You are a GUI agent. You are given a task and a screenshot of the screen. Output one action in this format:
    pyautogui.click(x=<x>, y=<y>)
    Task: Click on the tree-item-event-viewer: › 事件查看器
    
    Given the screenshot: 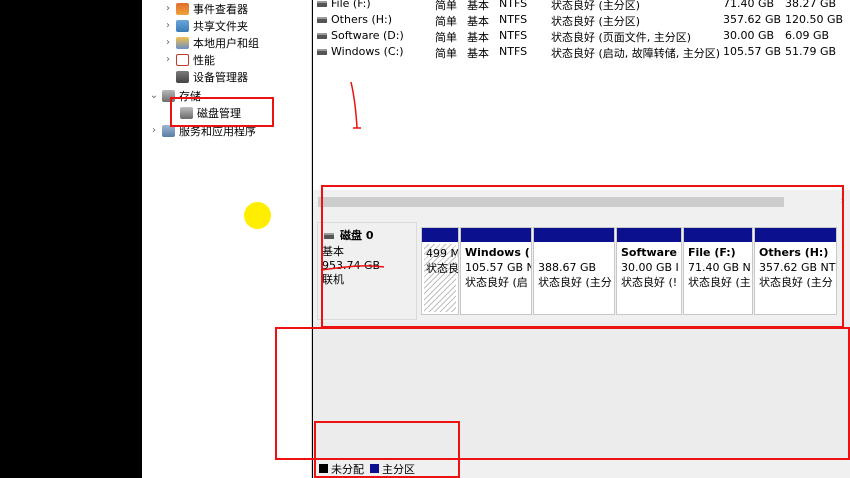 What is the action you would take?
    pyautogui.click(x=205, y=8)
    